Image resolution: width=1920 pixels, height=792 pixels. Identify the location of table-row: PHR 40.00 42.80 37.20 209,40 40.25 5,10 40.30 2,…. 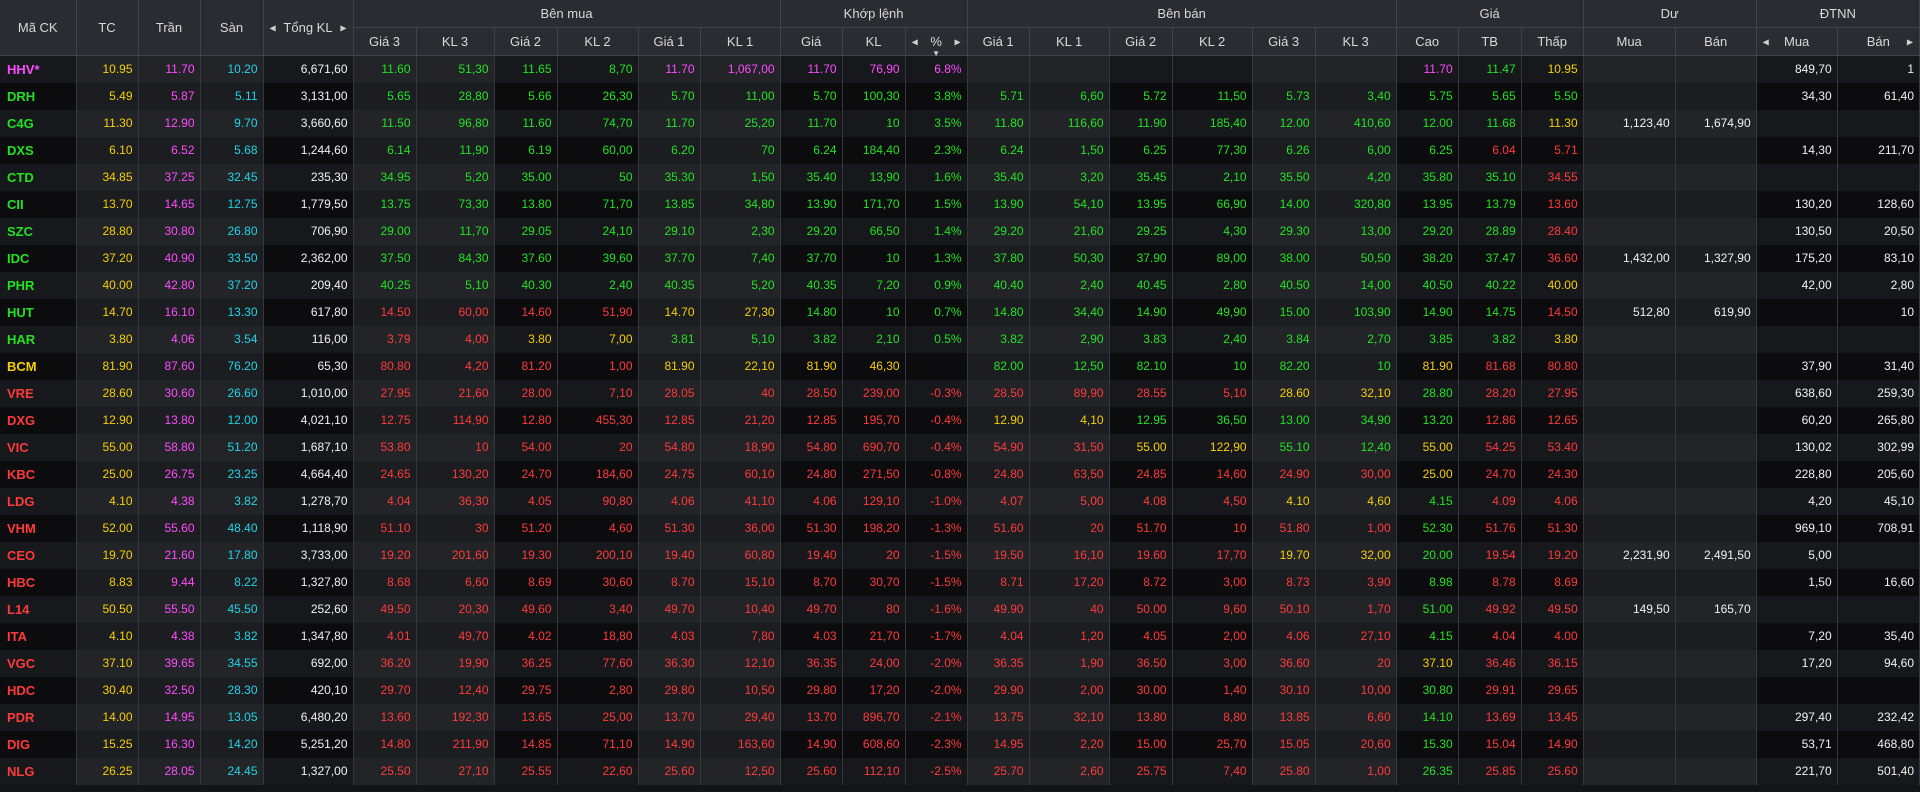
(960, 285).